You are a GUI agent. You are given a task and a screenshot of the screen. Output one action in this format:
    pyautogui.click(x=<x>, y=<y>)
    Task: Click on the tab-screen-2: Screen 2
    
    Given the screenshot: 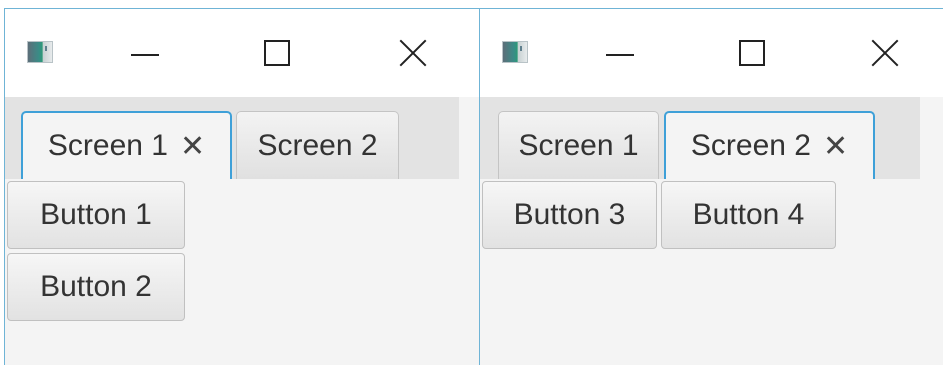 What is the action you would take?
    pyautogui.click(x=317, y=145)
    